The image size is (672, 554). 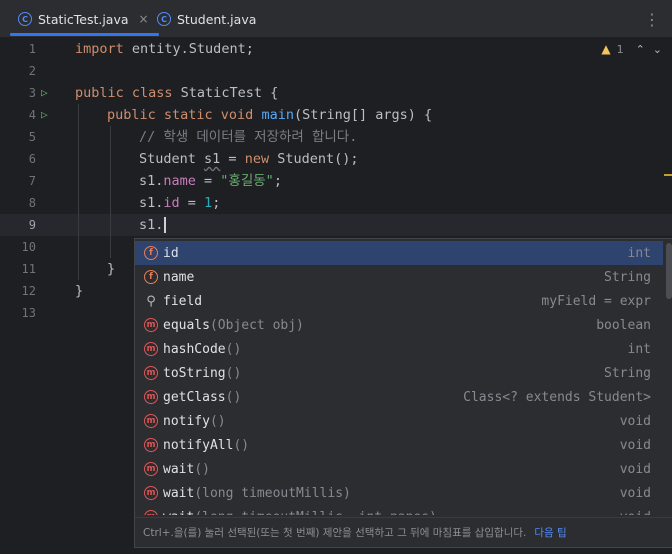 I want to click on close-icon: ×, so click(x=144, y=19).